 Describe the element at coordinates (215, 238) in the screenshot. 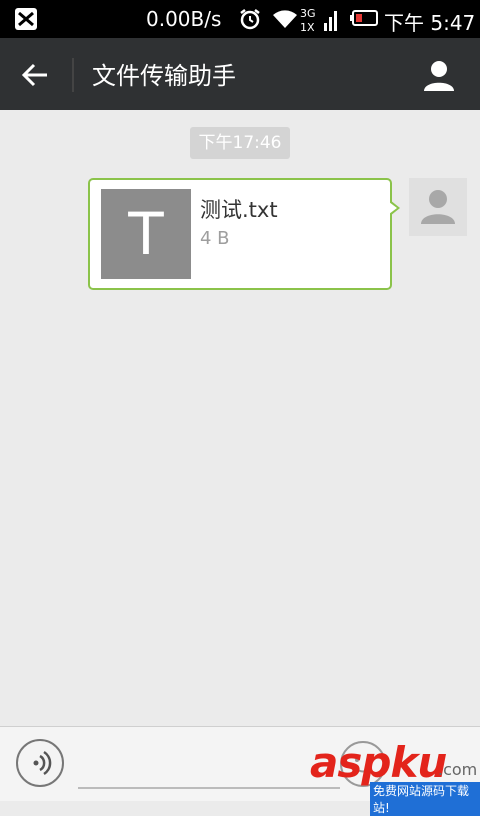

I see `file-size: 4 B` at that location.